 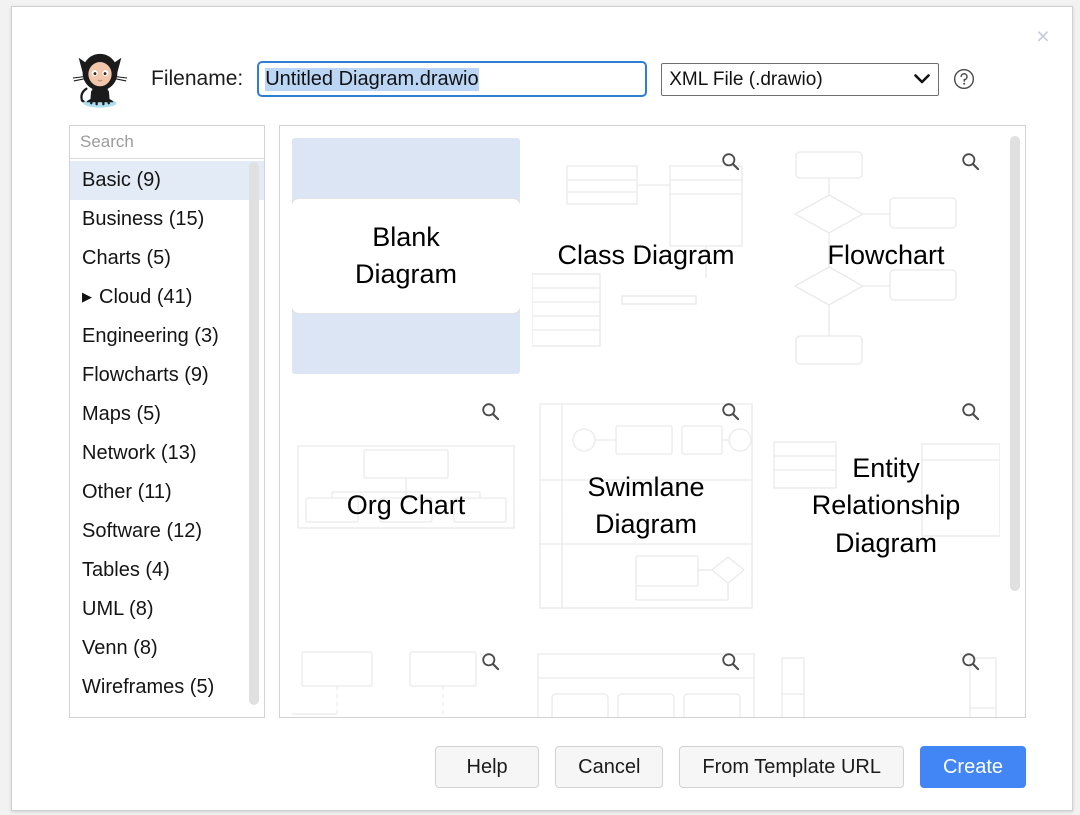 I want to click on sidebar-item-basic: Basic (9), so click(x=167, y=180).